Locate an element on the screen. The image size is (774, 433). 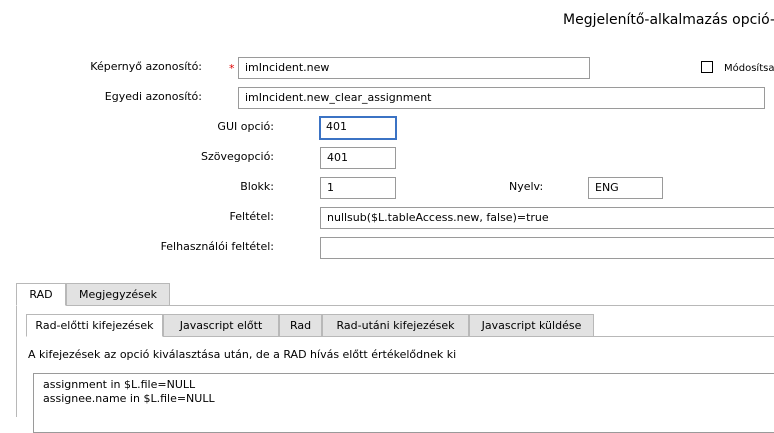
tab-panel-border is located at coordinates (16, 361).